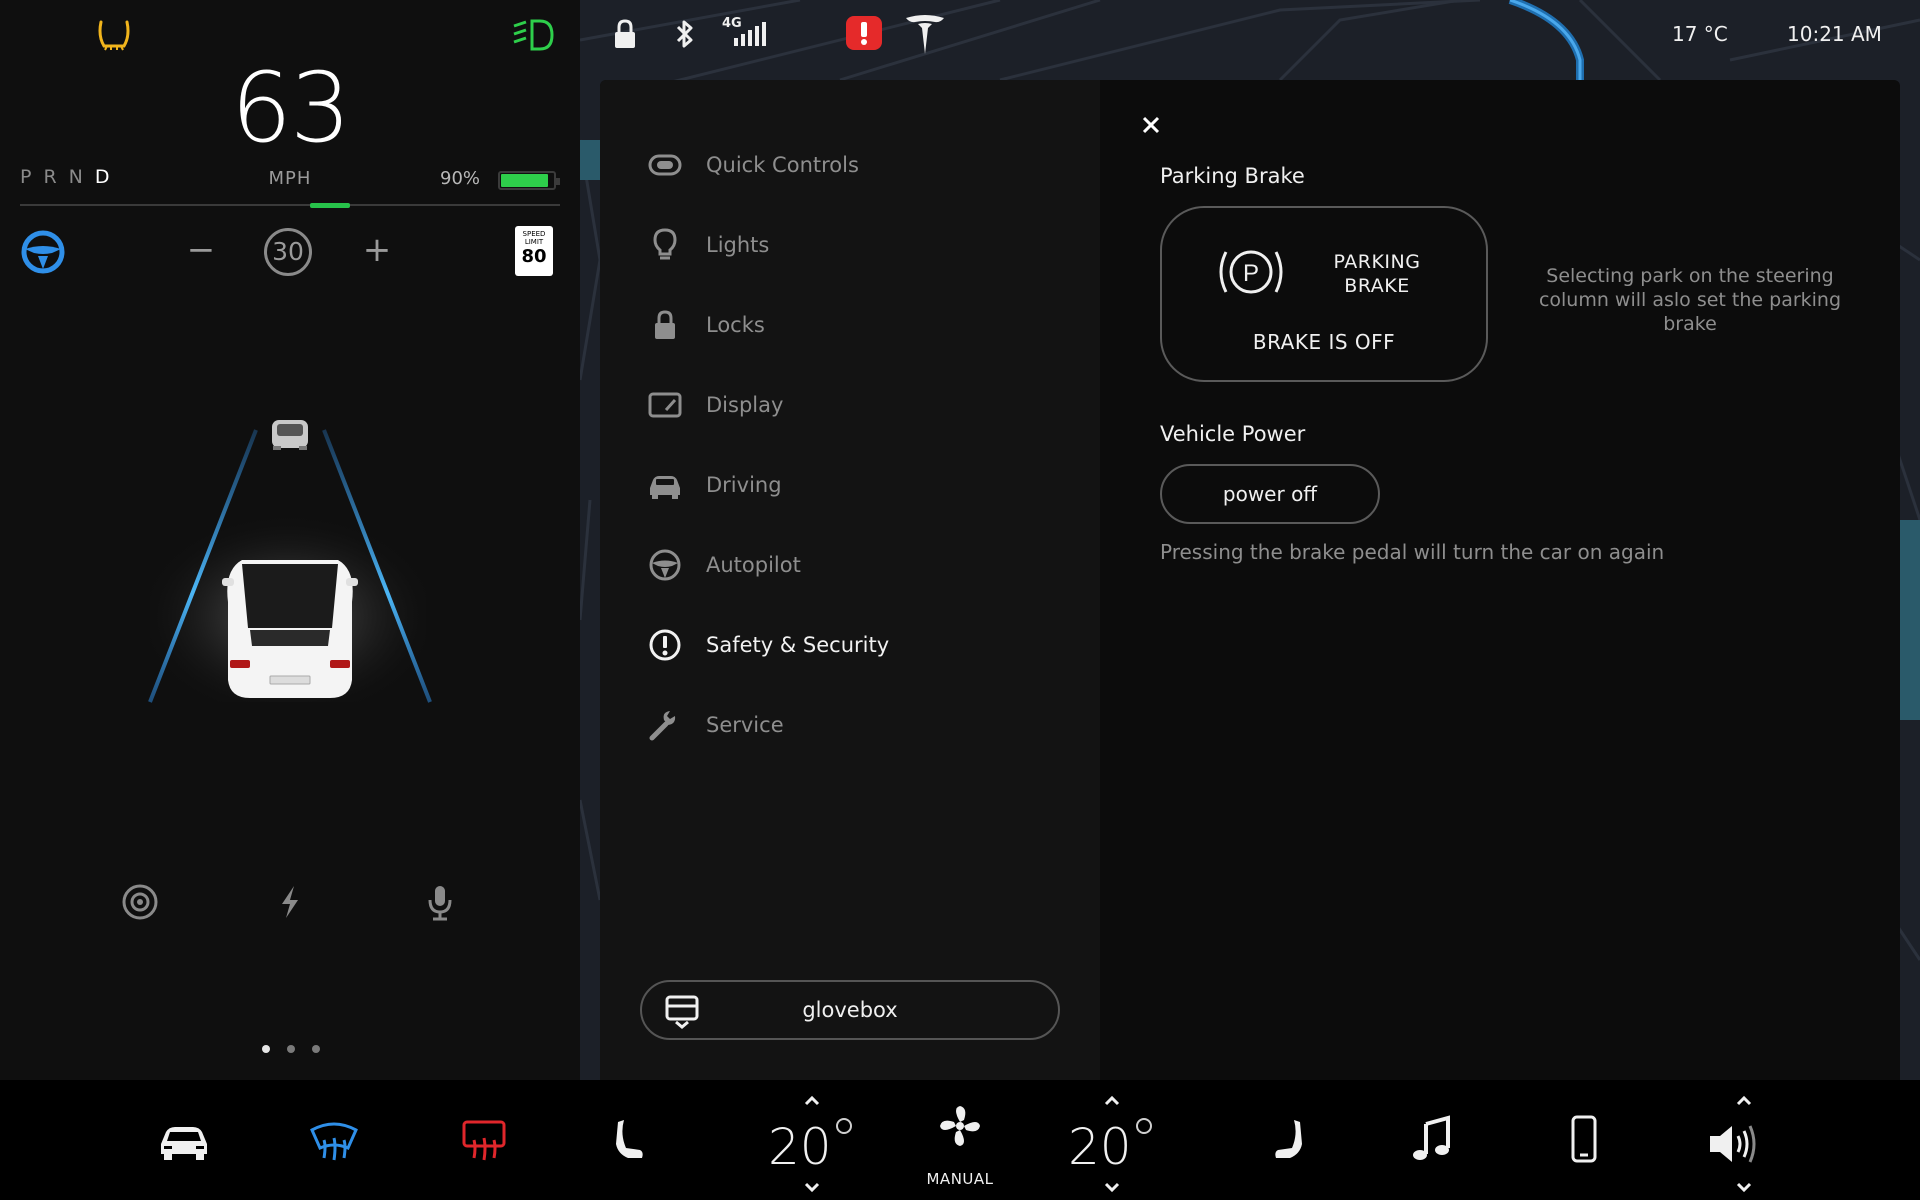 Image resolution: width=1920 pixels, height=1200 pixels. Describe the element at coordinates (749, 35) in the screenshot. I see `signal-icon` at that location.